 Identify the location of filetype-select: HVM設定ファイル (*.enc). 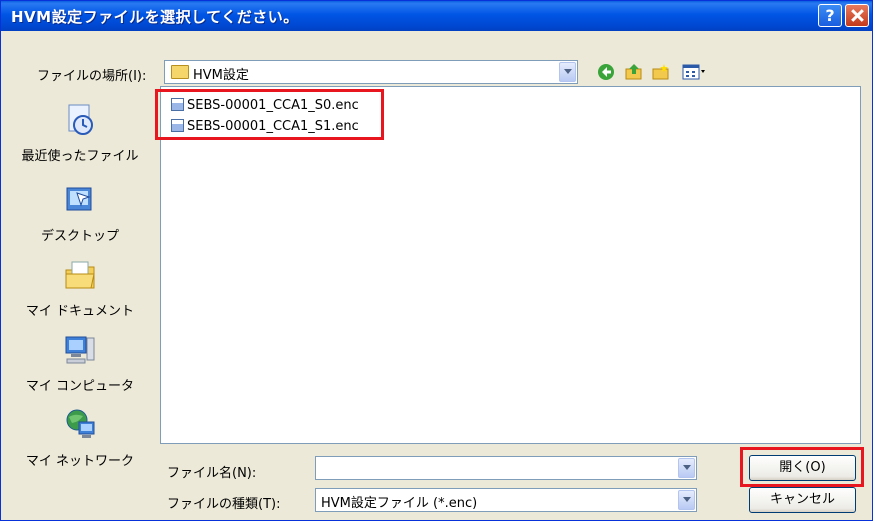
(506, 500).